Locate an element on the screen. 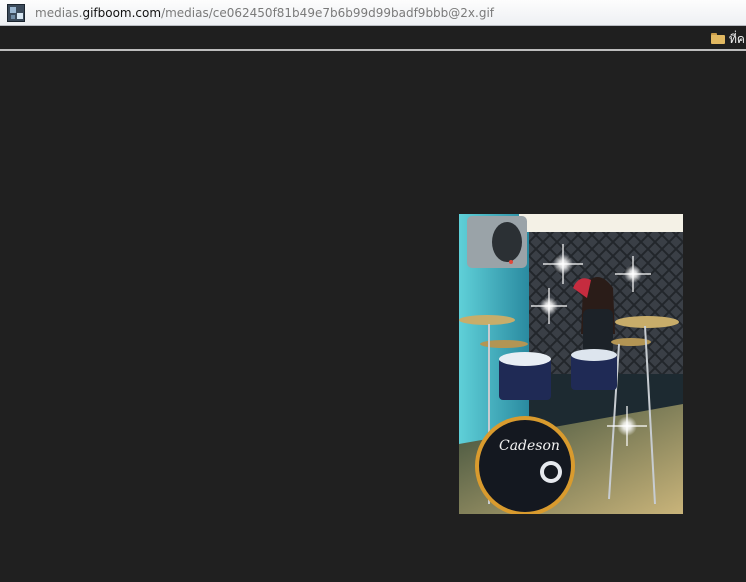 Image resolution: width=746 pixels, height=582 pixels. bookmark-folder: ที่ค is located at coordinates (728, 39).